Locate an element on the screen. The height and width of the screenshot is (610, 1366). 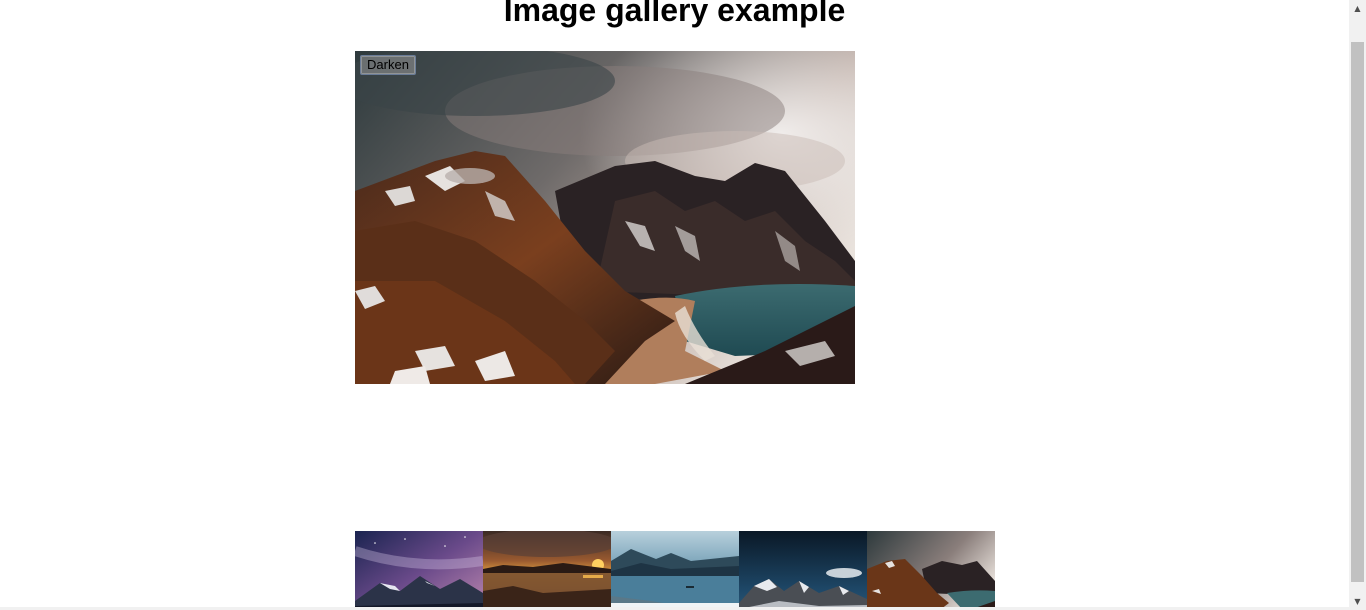
thumb-milky-way-mountains is located at coordinates (419, 570).